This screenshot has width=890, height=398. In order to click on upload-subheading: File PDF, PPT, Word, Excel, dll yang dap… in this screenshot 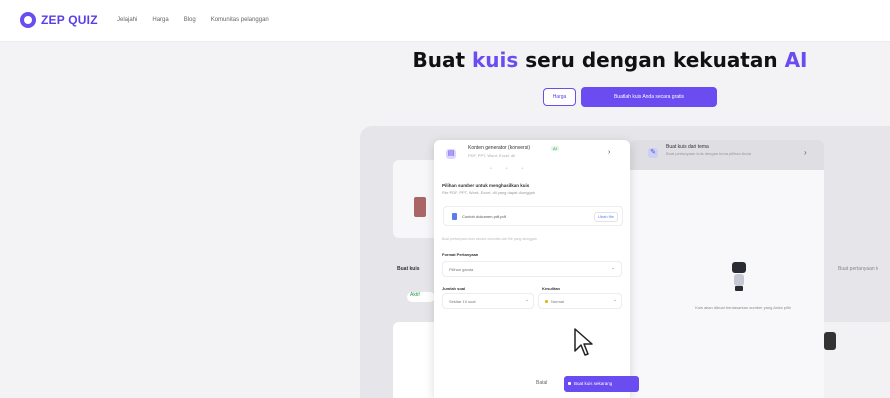, I will do `click(489, 192)`.